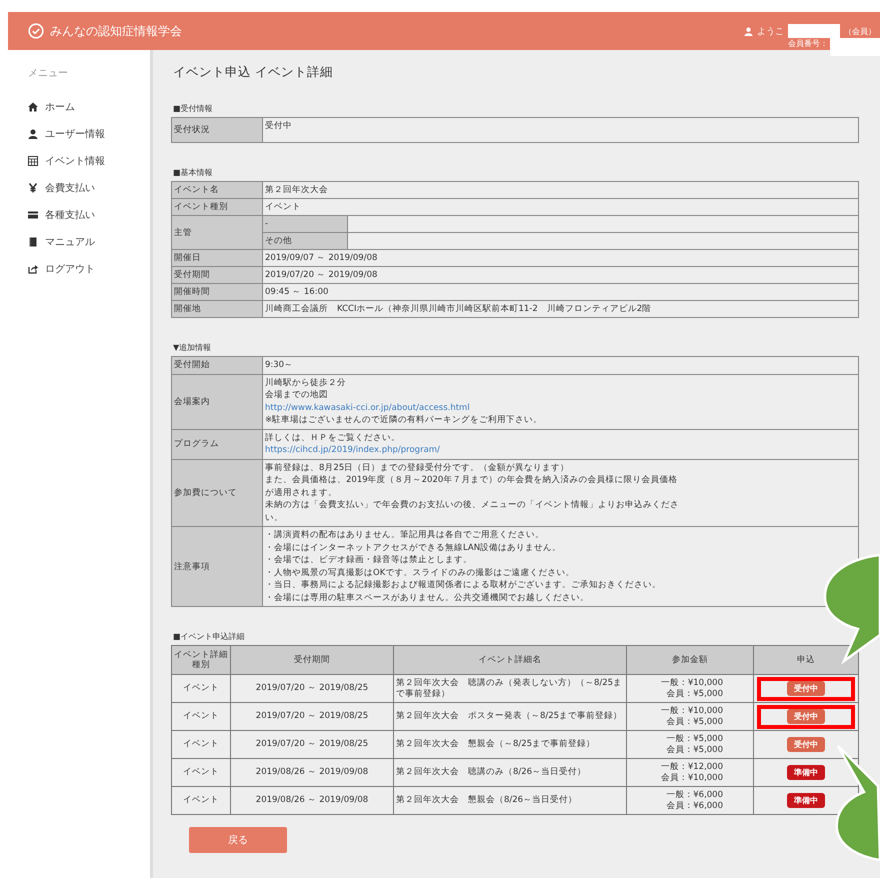 This screenshot has width=880, height=878. What do you see at coordinates (510, 660) in the screenshot?
I see `column-header: イベント詳細名` at bounding box center [510, 660].